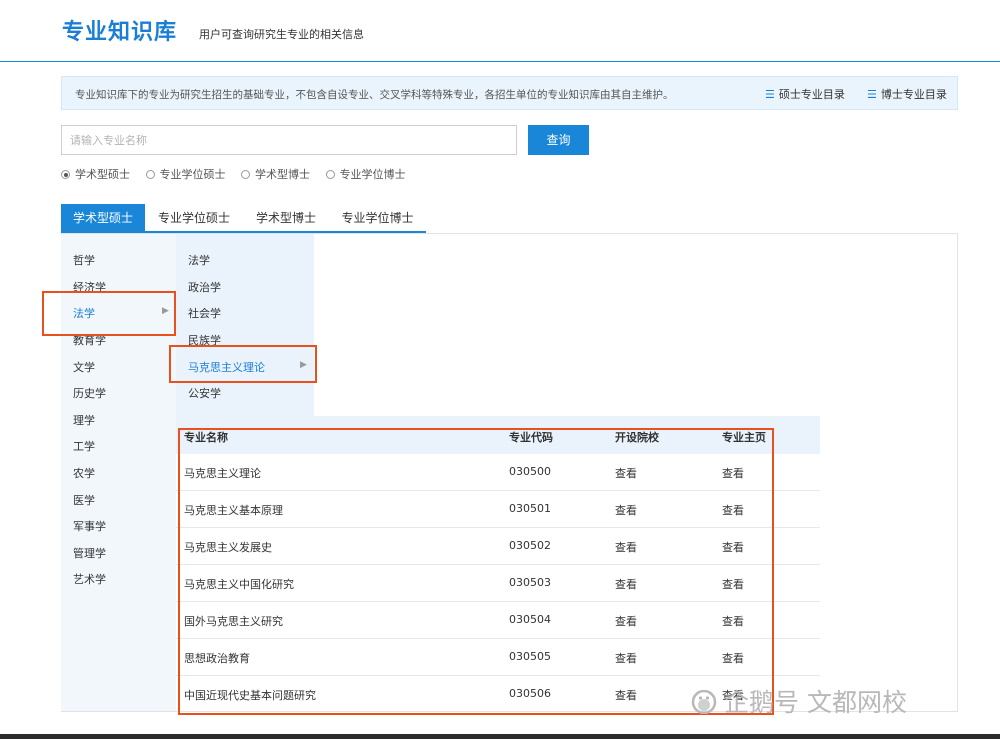 The width and height of the screenshot is (1000, 739). What do you see at coordinates (498, 620) in the screenshot?
I see `table-row: 国外马克思主义研究 030504 查看 查看` at bounding box center [498, 620].